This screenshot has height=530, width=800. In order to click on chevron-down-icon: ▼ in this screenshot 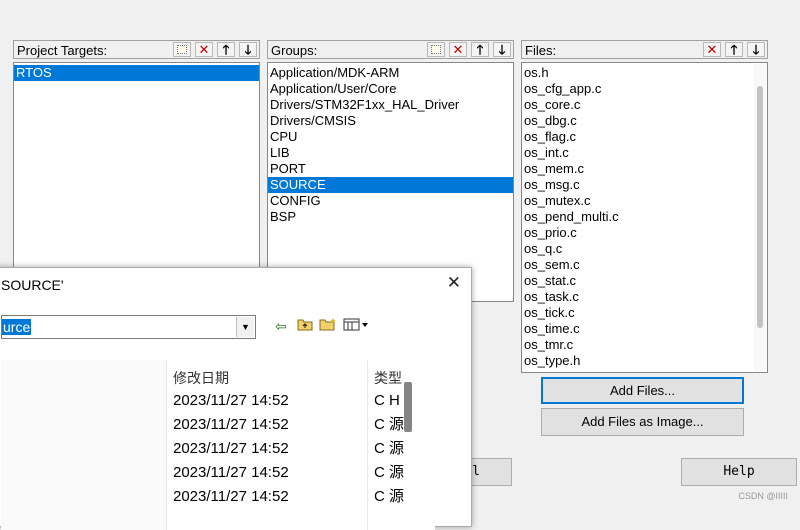, I will do `click(245, 327)`.